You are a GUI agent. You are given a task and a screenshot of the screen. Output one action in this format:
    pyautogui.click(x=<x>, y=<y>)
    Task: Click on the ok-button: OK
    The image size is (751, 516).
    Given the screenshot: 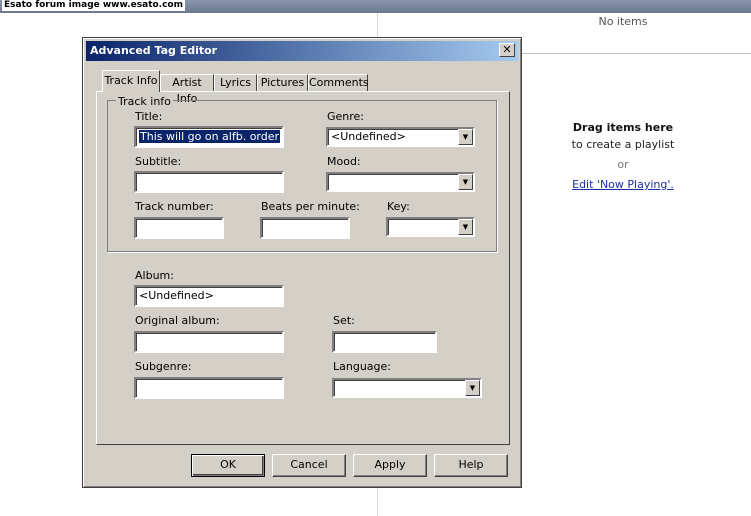 What is the action you would take?
    pyautogui.click(x=228, y=465)
    